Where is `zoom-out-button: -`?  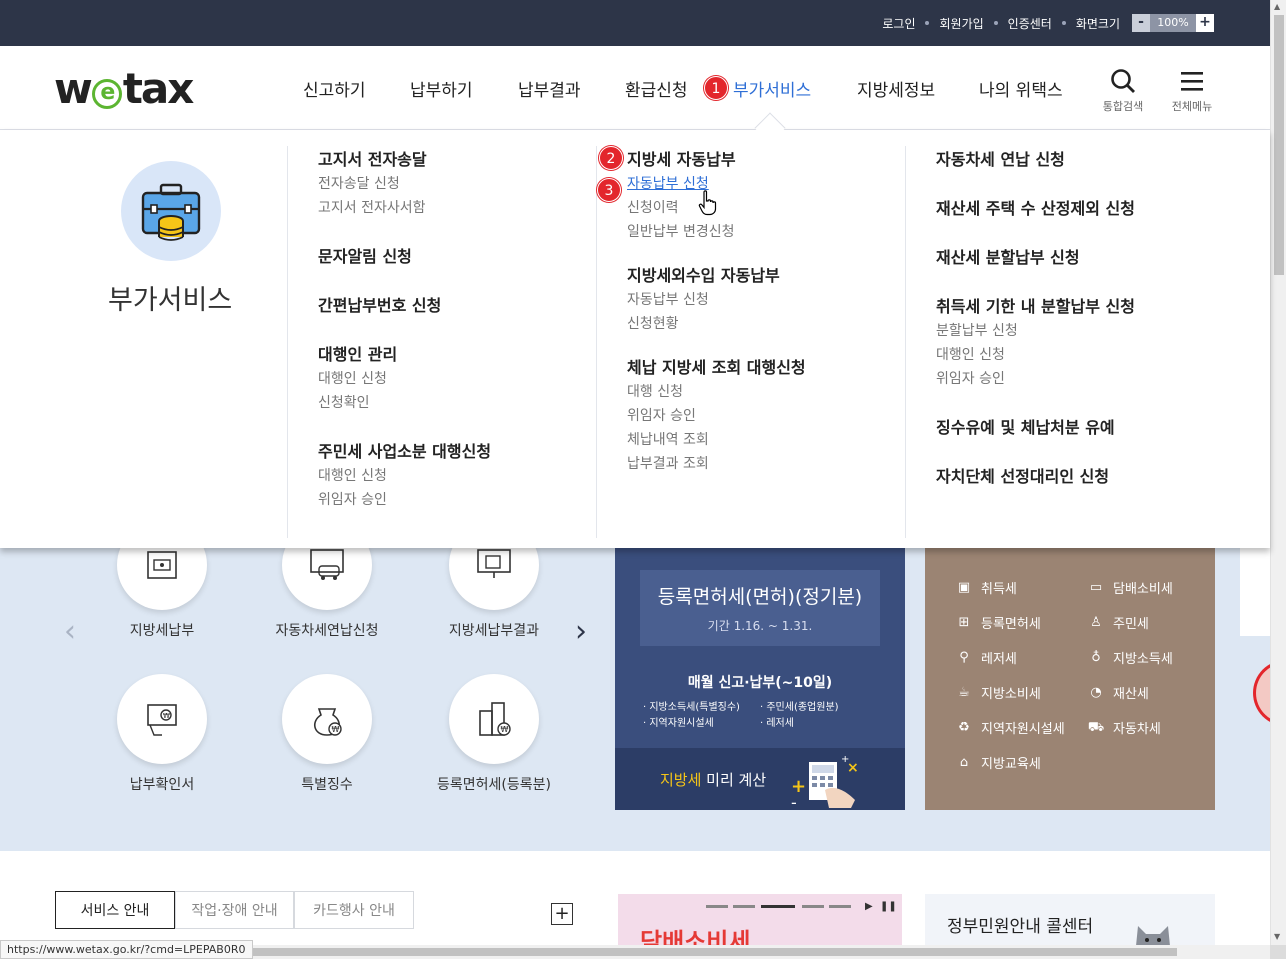
zoom-out-button: - is located at coordinates (1141, 23).